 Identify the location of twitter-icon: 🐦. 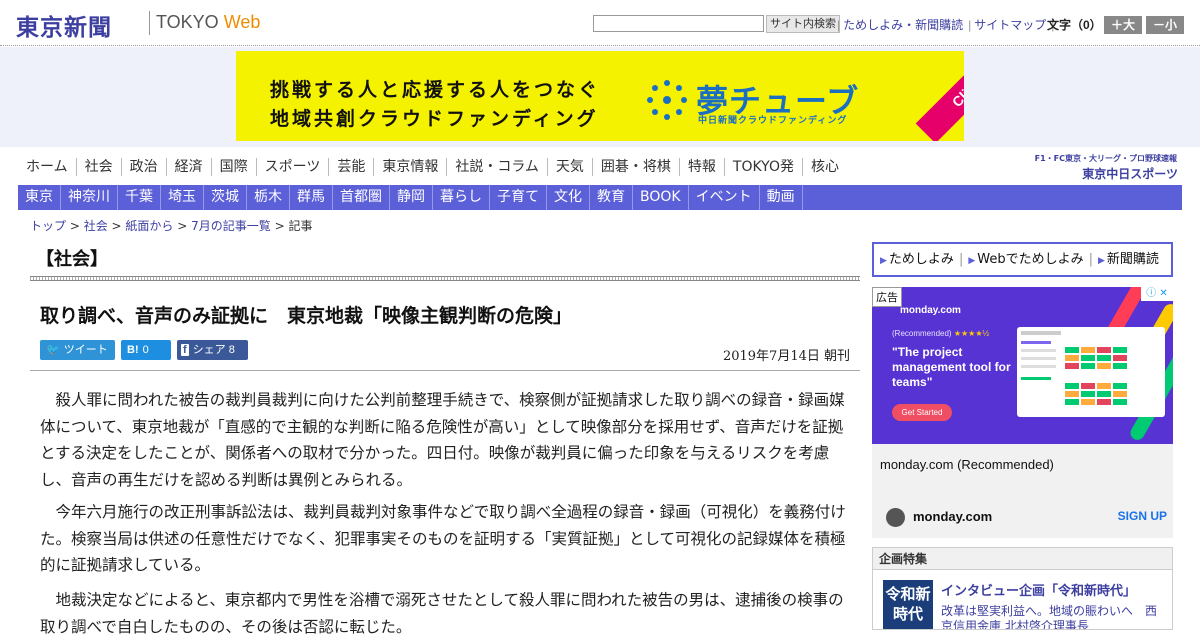
(53, 350).